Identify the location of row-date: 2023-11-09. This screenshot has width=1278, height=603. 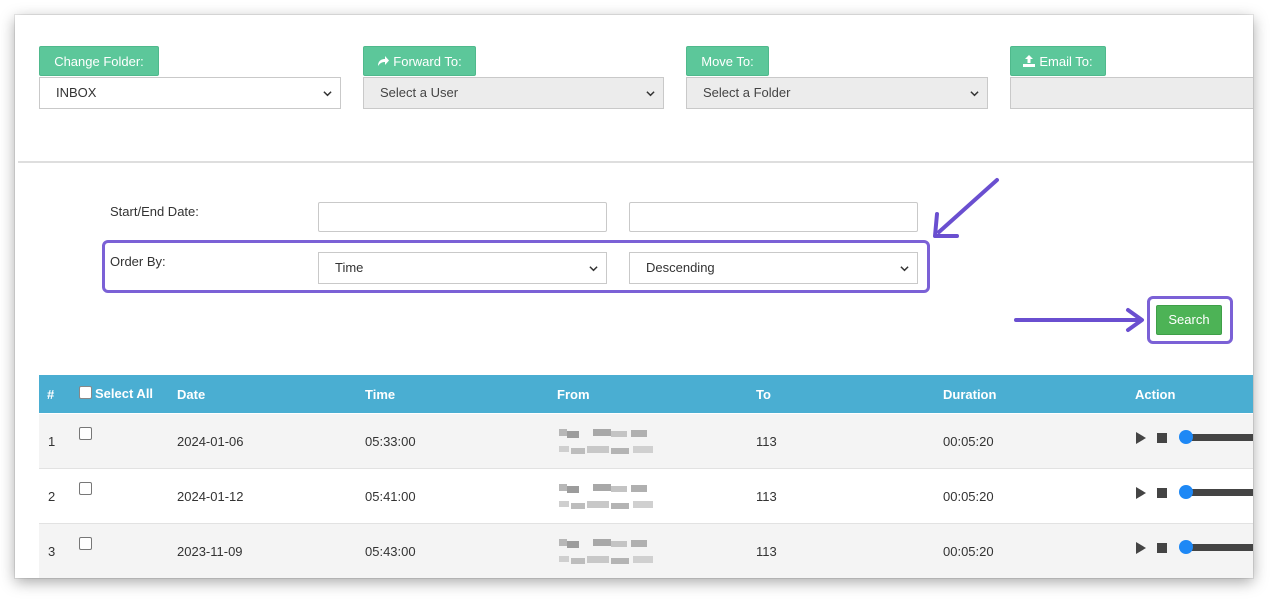
(210, 551).